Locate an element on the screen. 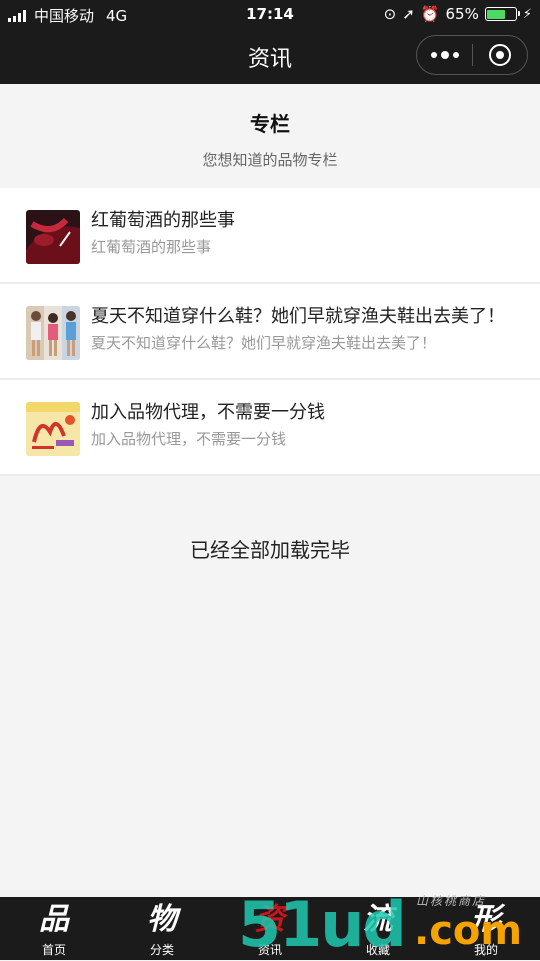 This screenshot has width=540, height=961. article-title: 红葡萄酒的那些事 is located at coordinates (163, 220).